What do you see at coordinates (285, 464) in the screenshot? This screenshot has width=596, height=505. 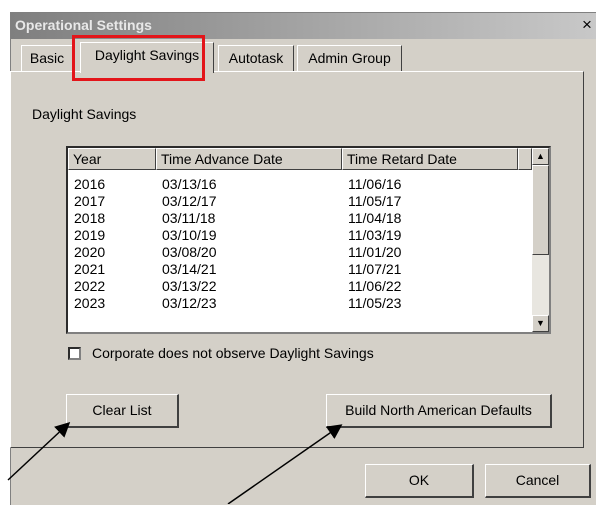 I see `arrow-to-build-defaults` at bounding box center [285, 464].